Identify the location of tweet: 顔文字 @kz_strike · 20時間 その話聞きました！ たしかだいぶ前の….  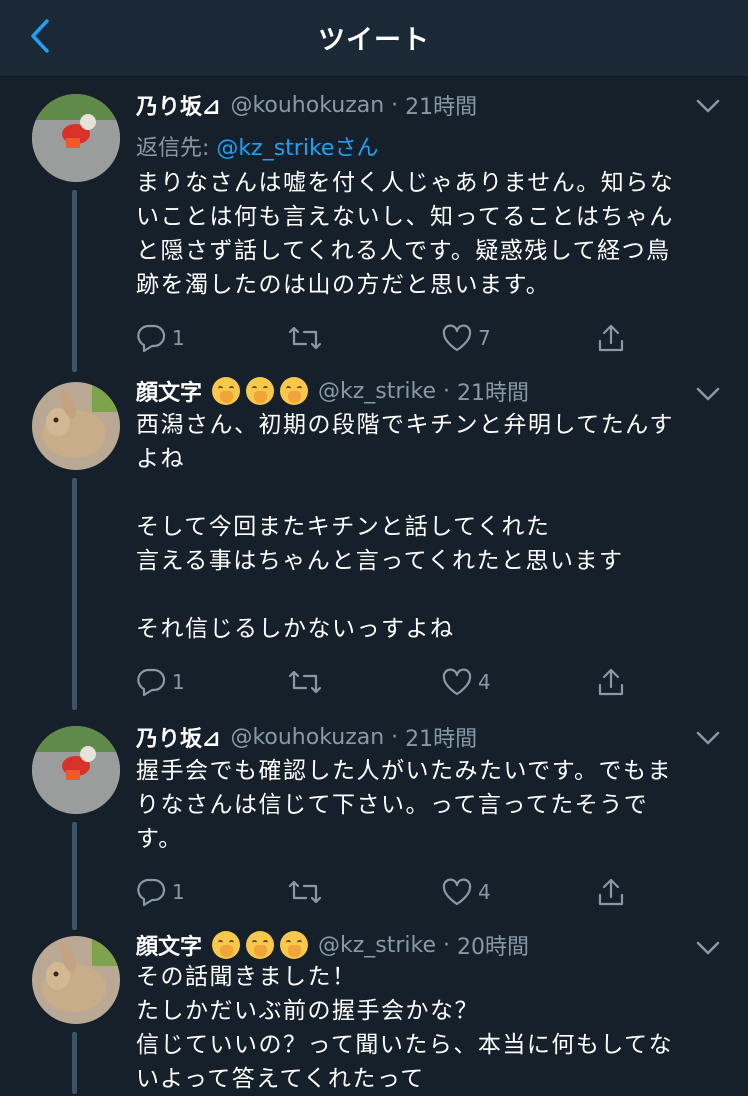
(374, 1012).